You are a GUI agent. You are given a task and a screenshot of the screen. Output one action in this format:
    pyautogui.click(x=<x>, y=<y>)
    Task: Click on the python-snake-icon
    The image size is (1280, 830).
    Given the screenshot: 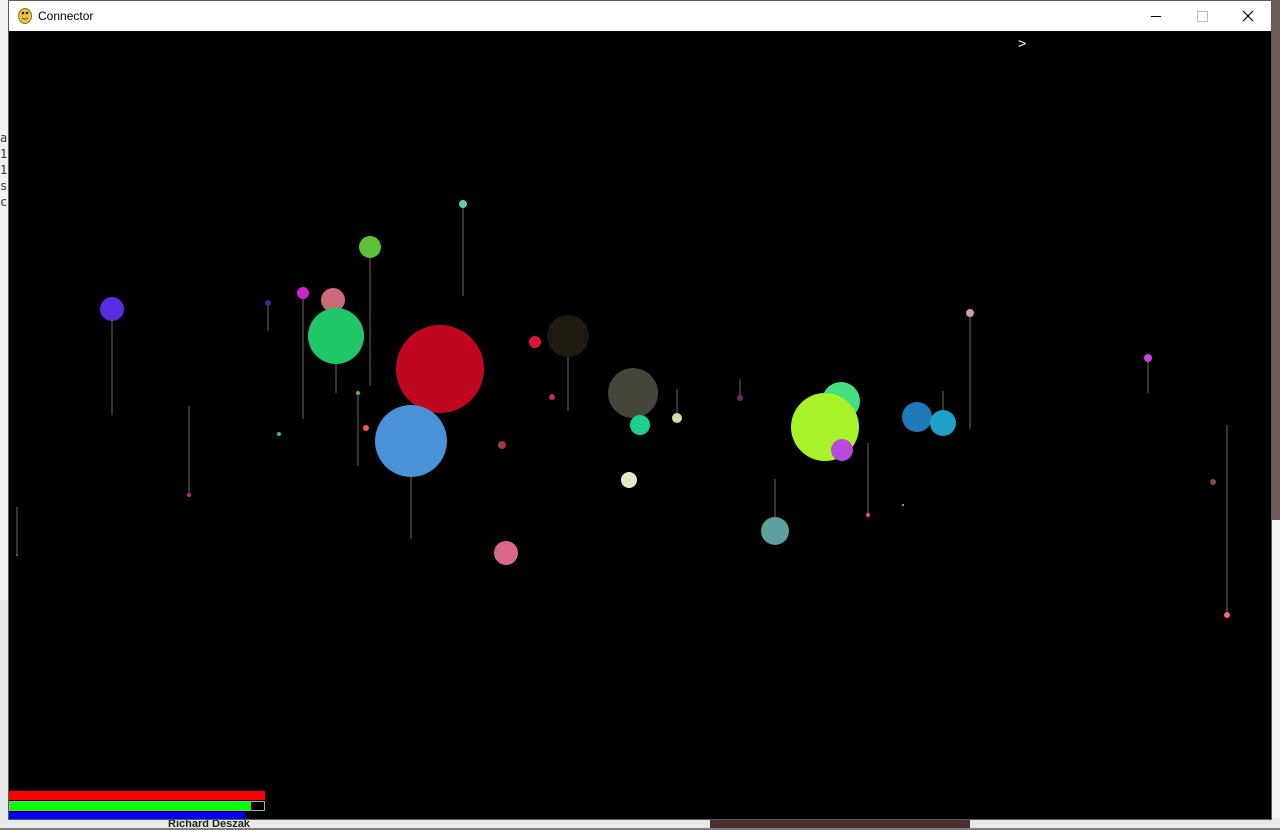 What is the action you would take?
    pyautogui.click(x=25, y=16)
    